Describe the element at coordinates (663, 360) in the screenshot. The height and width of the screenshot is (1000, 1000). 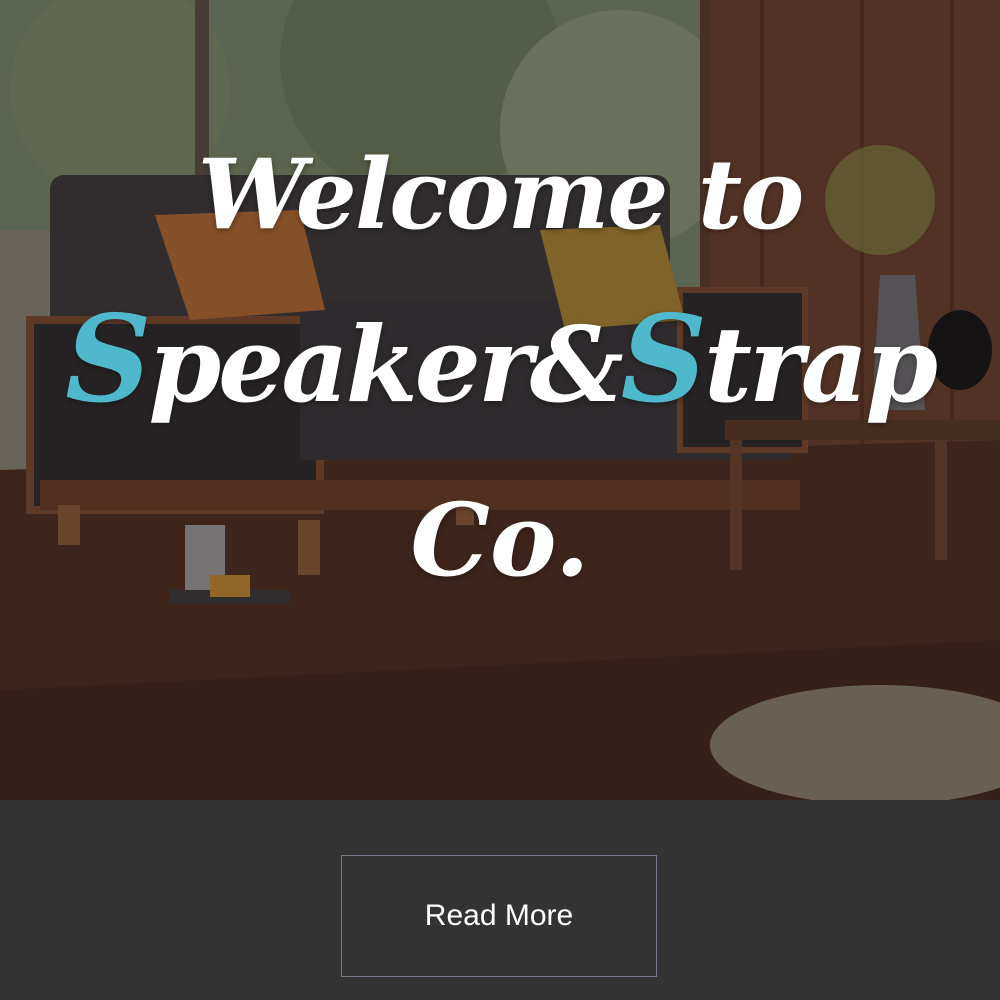
I see `headline-accent-s-2: S` at that location.